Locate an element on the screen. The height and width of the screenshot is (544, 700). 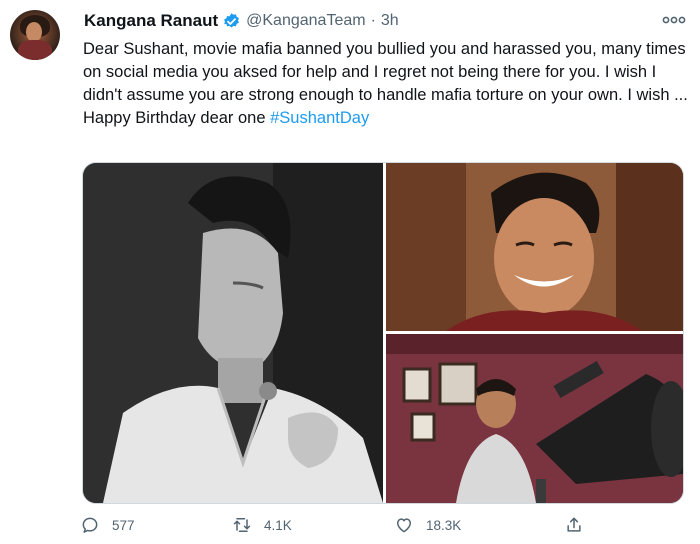
author-name: Kangana Ranaut is located at coordinates (151, 21).